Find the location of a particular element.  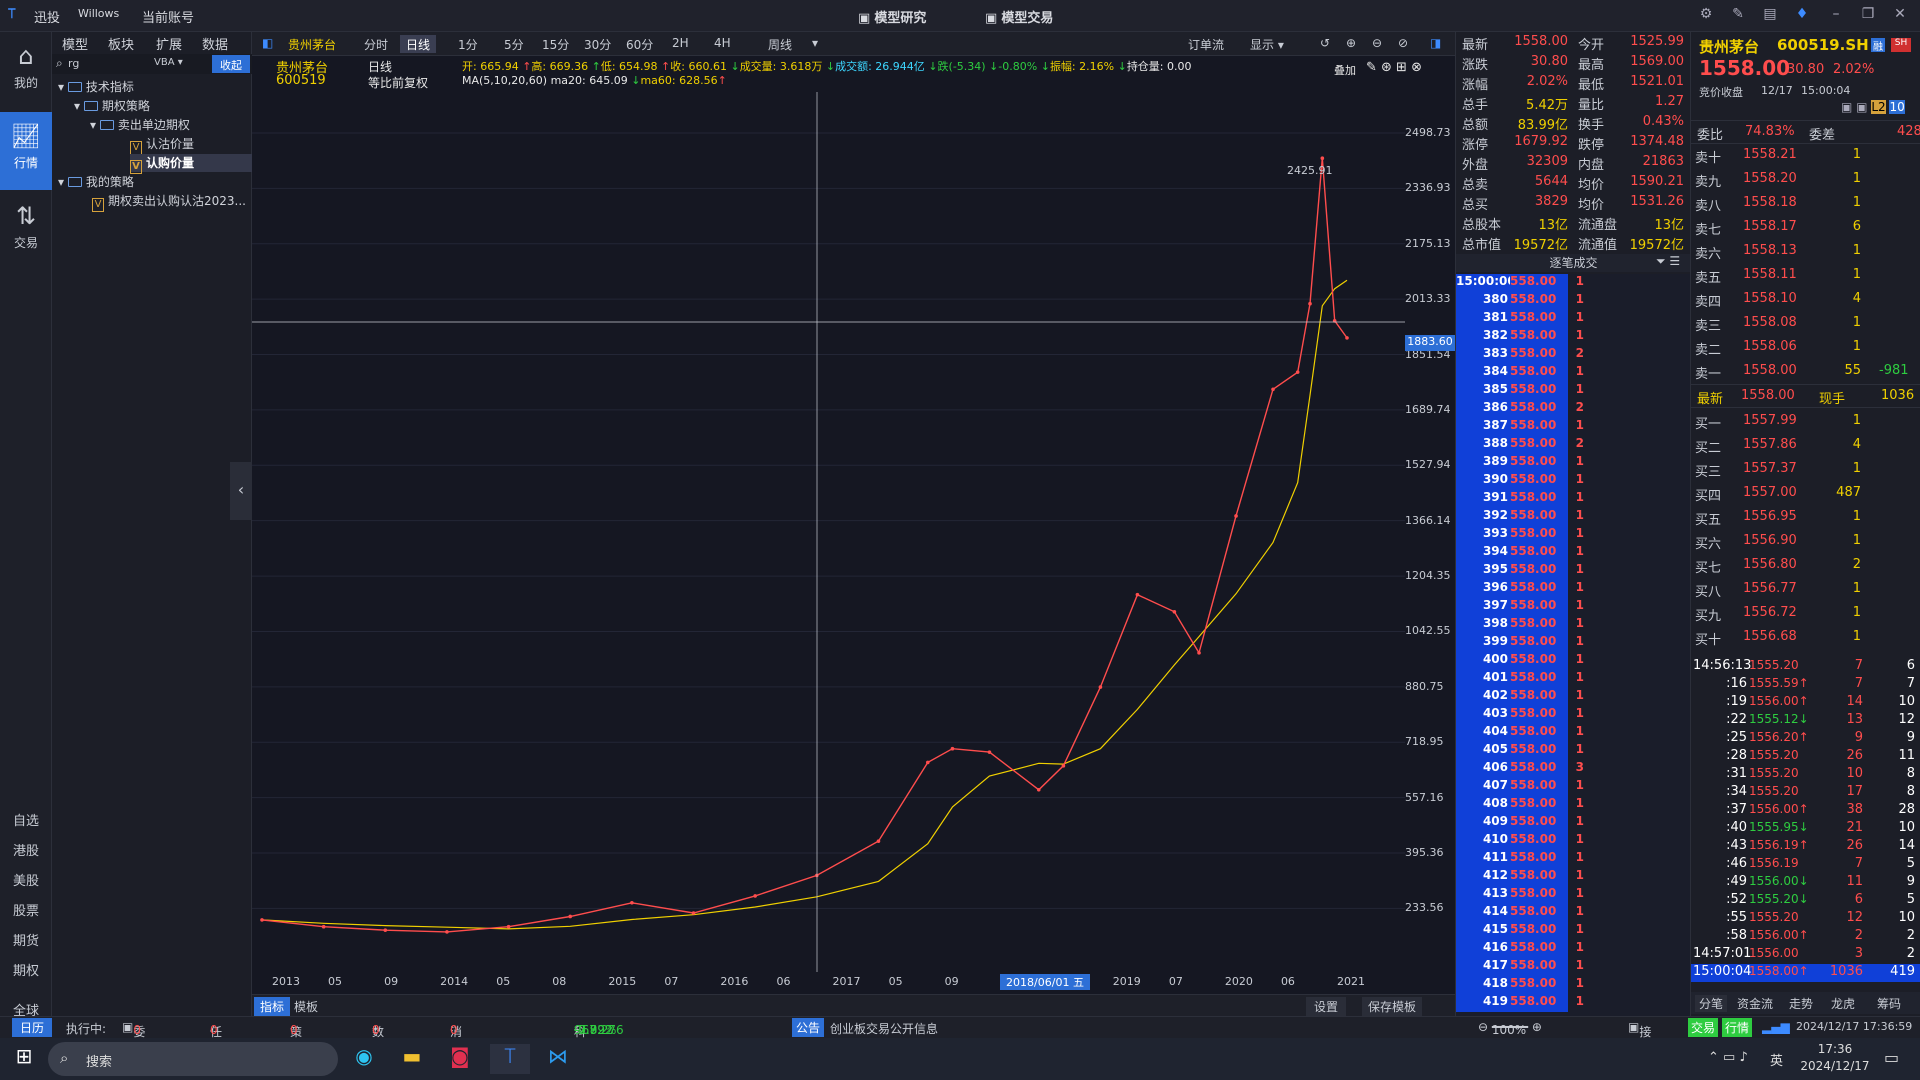

vba-filter-select: VBA ▾ is located at coordinates (168, 62).